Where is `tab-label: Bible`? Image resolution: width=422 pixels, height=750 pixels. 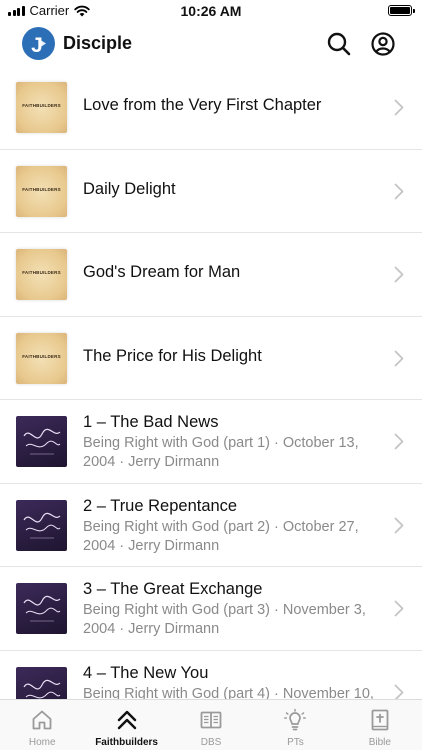
tab-label: Bible is located at coordinates (379, 742).